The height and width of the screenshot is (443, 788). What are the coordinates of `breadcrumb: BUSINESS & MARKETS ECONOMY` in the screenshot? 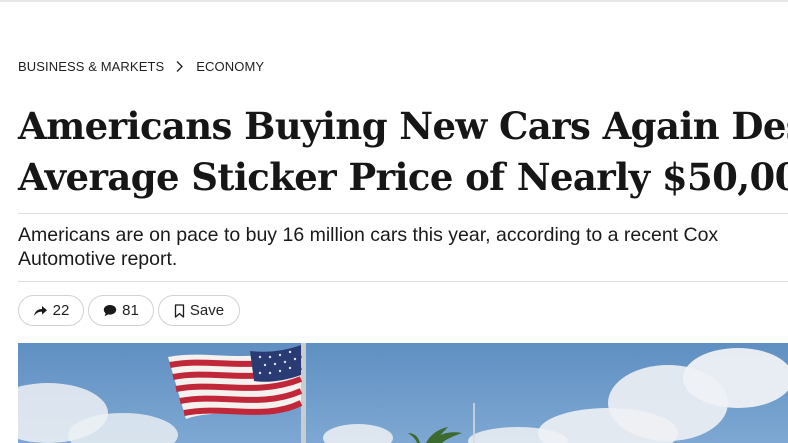 It's located at (141, 66).